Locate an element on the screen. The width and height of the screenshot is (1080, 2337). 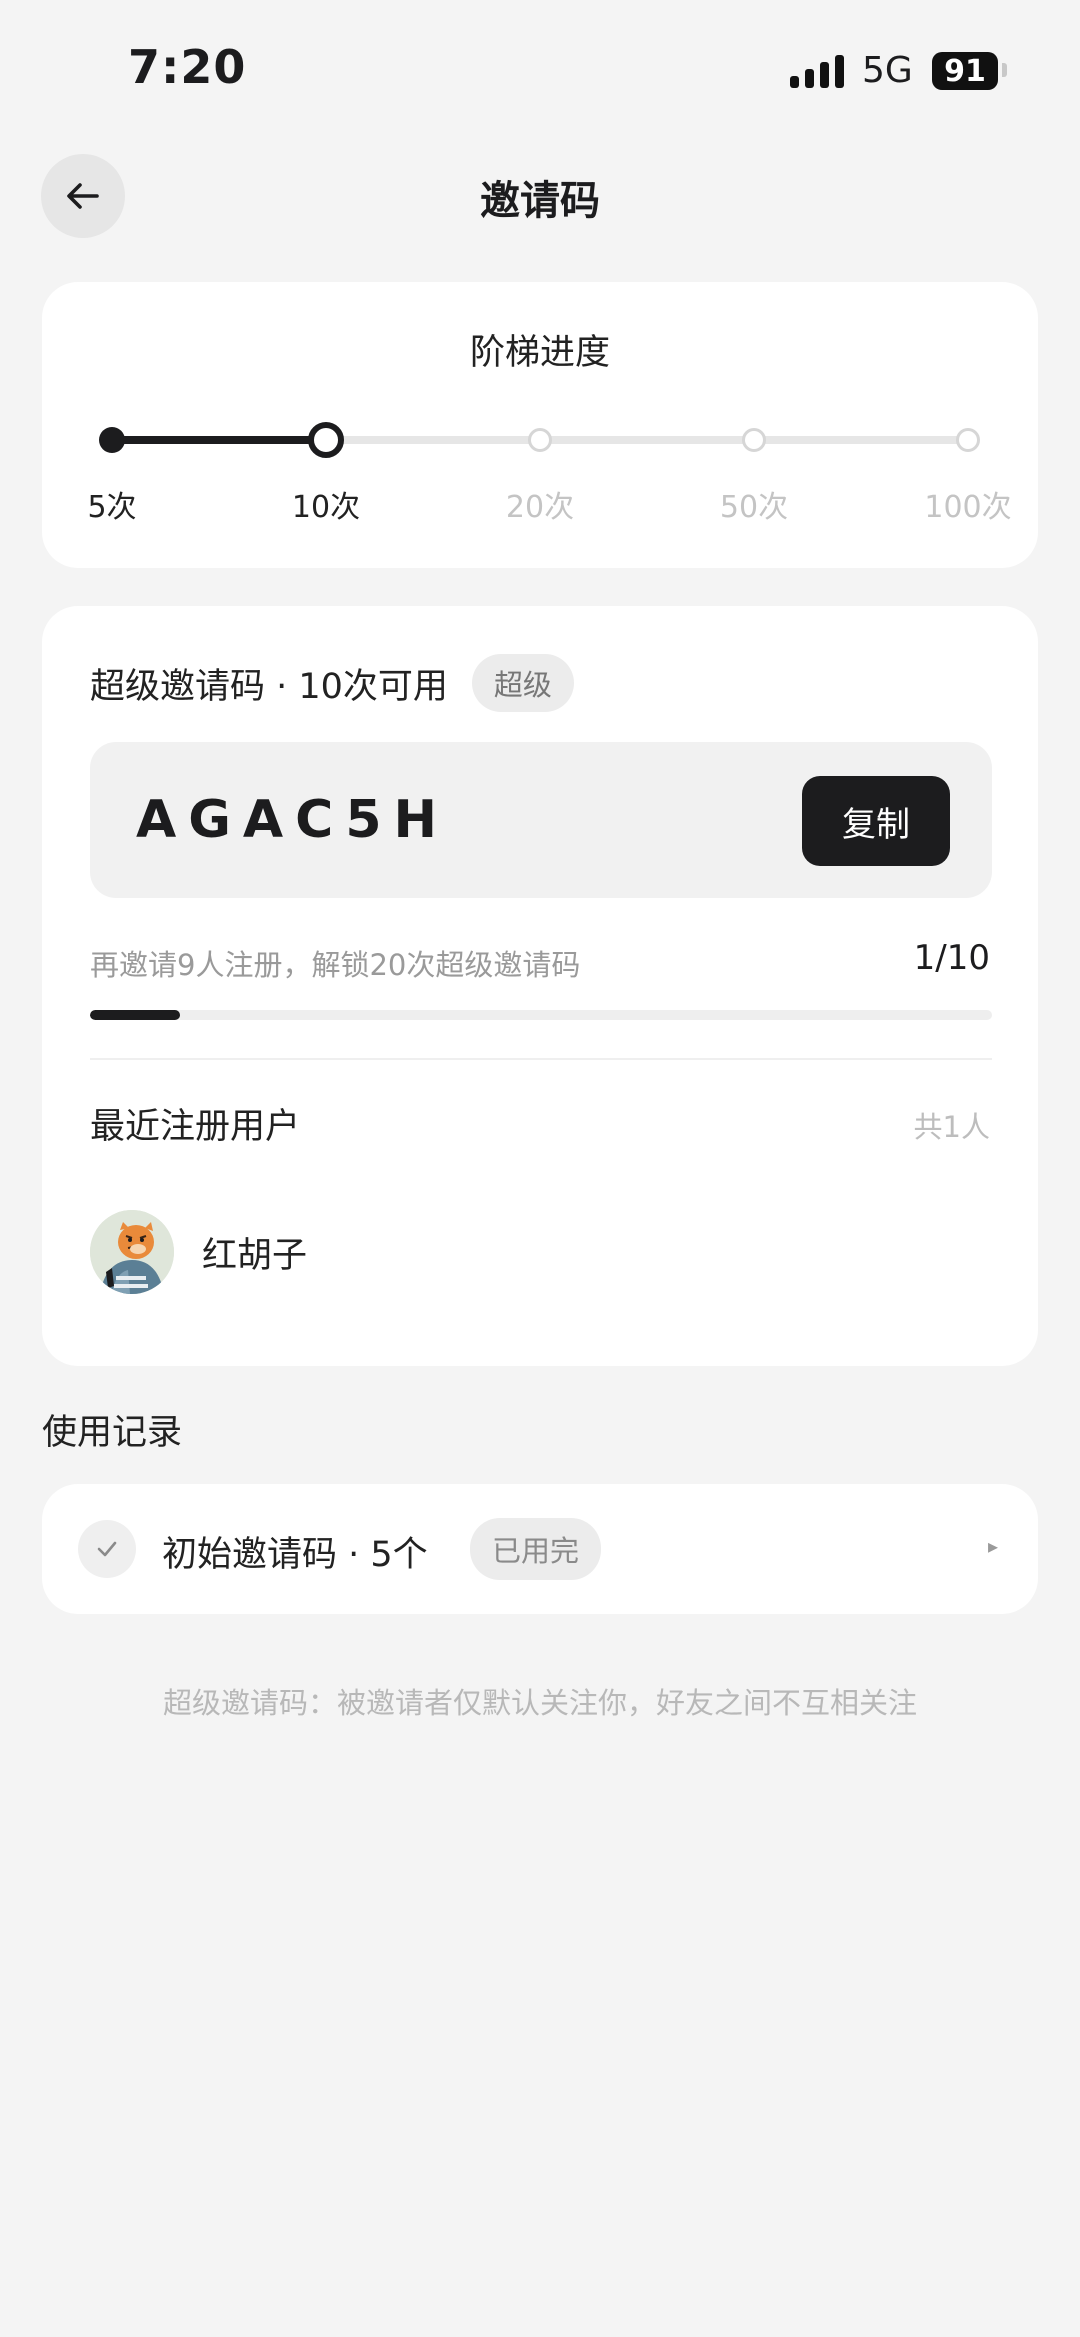
recent-users-title: 最近注册用户 is located at coordinates (195, 1127).